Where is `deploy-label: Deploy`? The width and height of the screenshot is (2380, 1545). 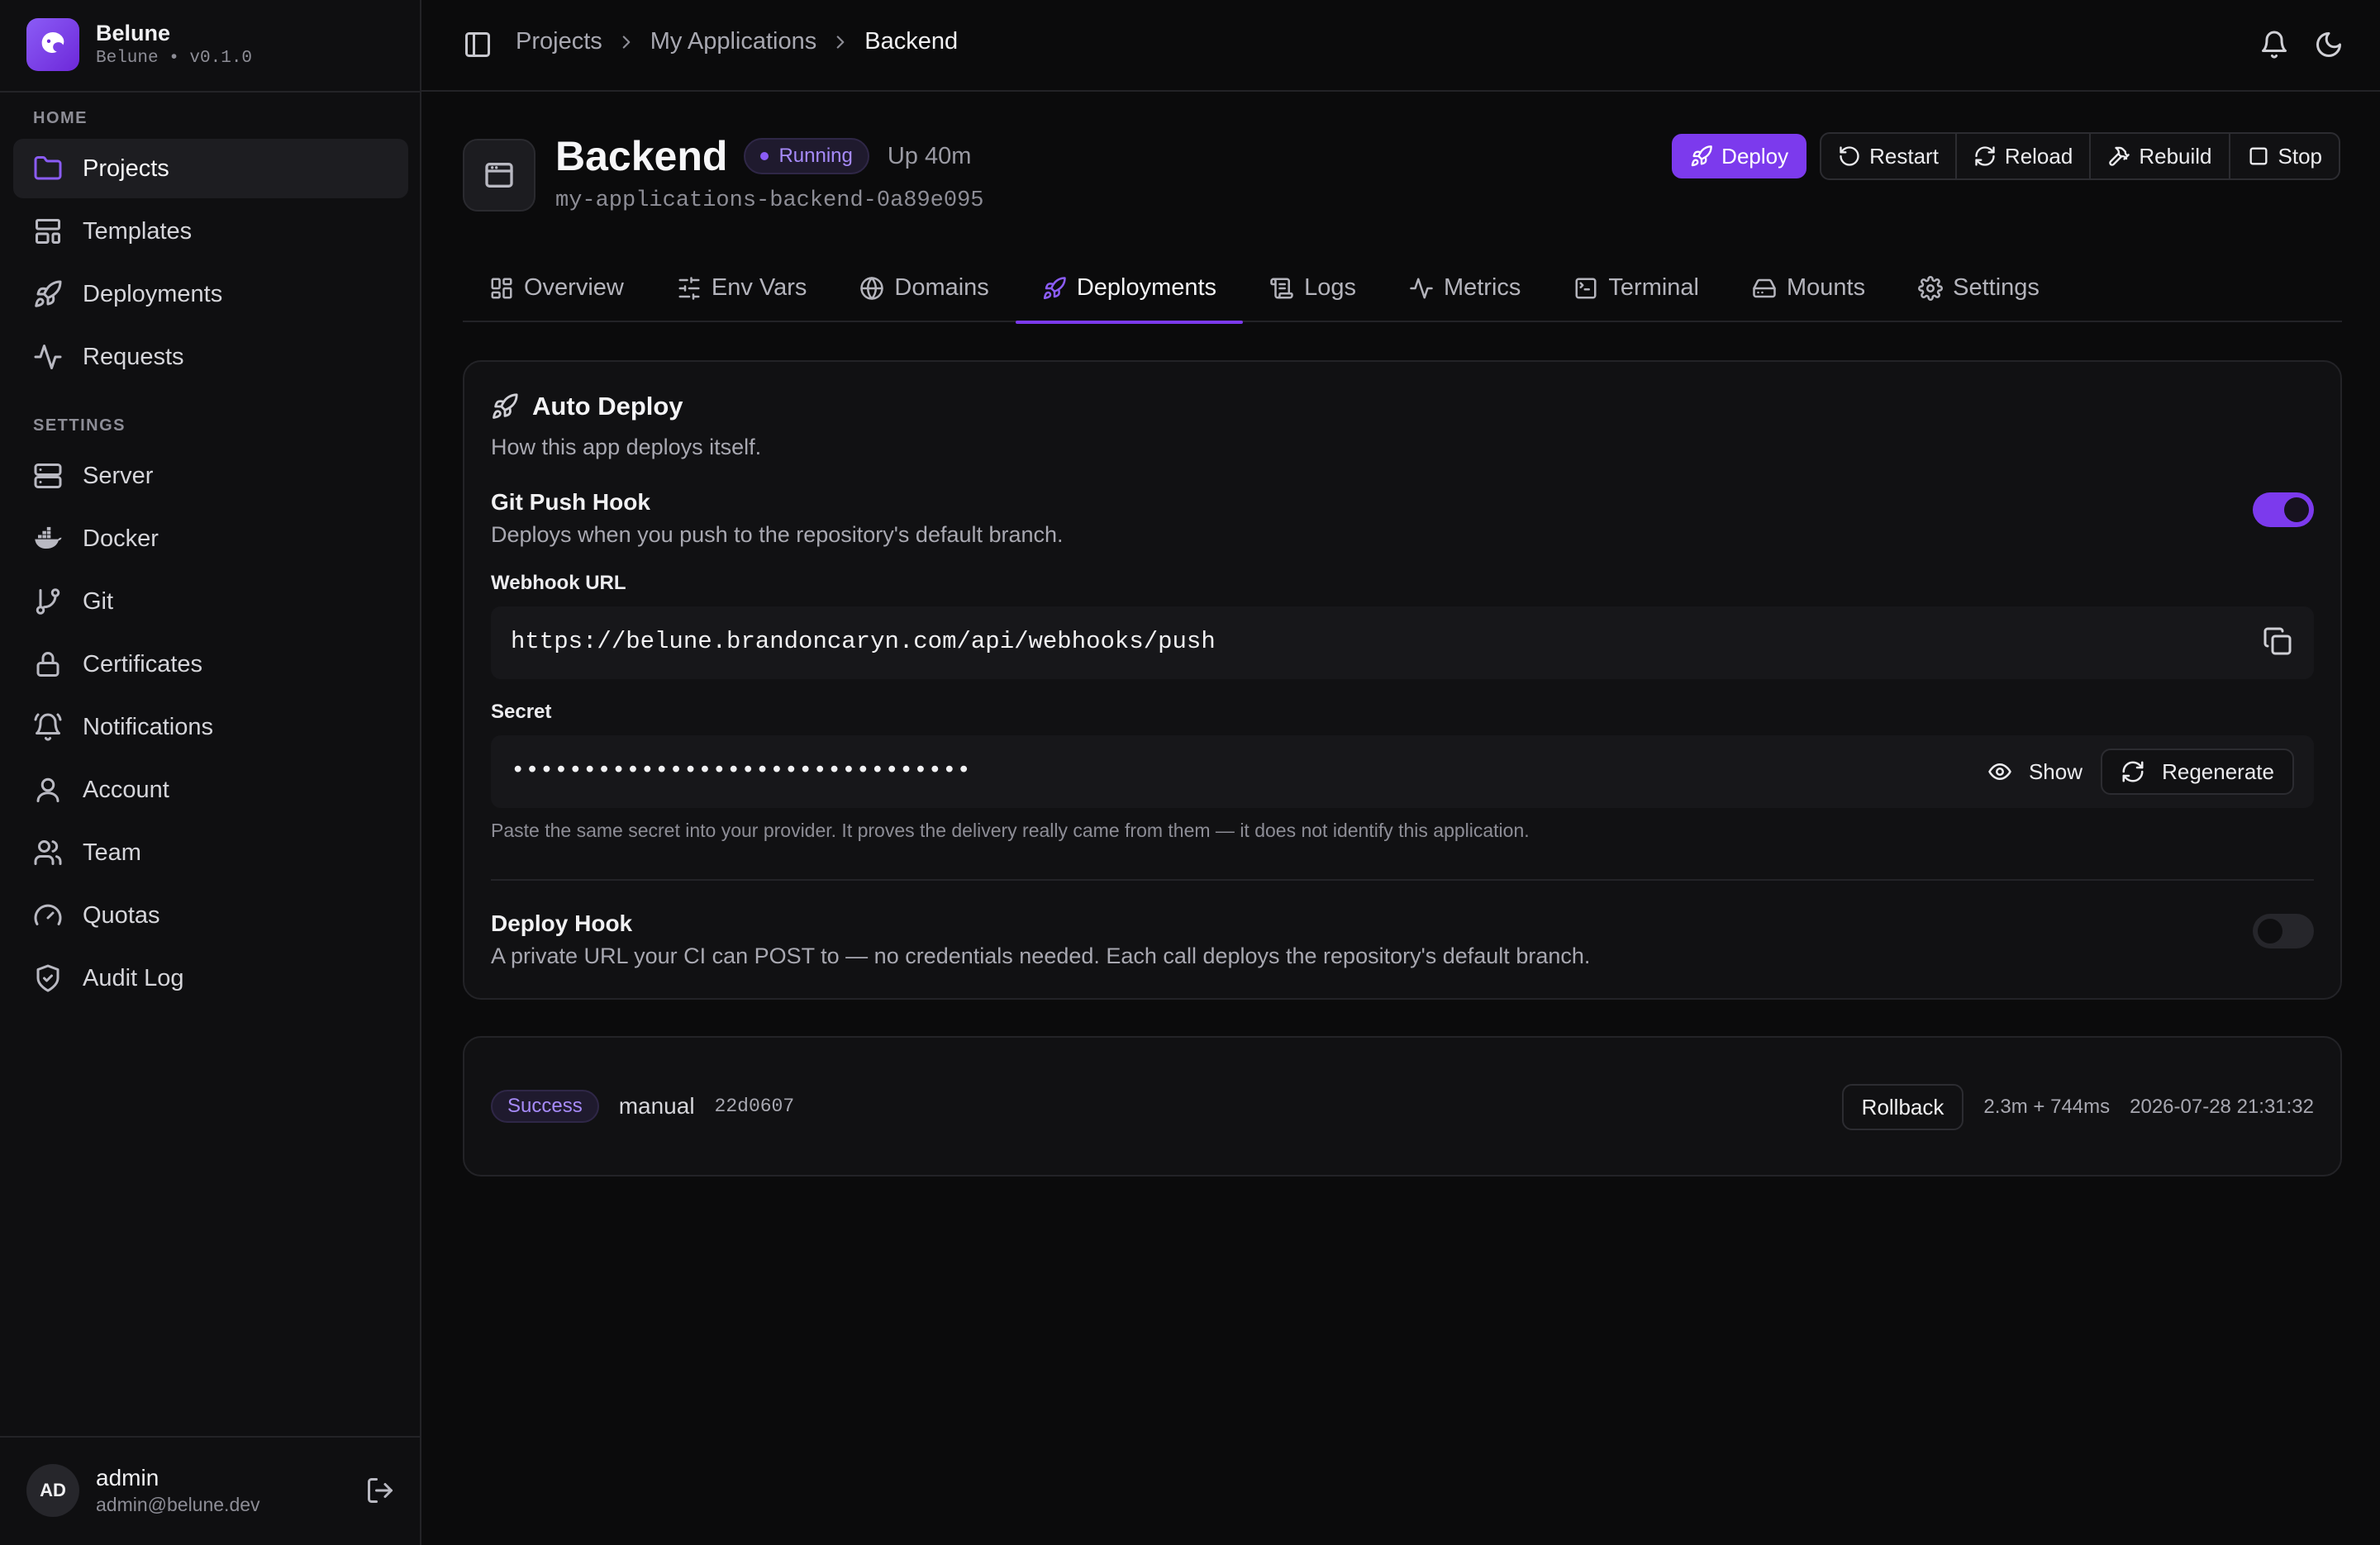
deploy-label: Deploy is located at coordinates (1755, 156).